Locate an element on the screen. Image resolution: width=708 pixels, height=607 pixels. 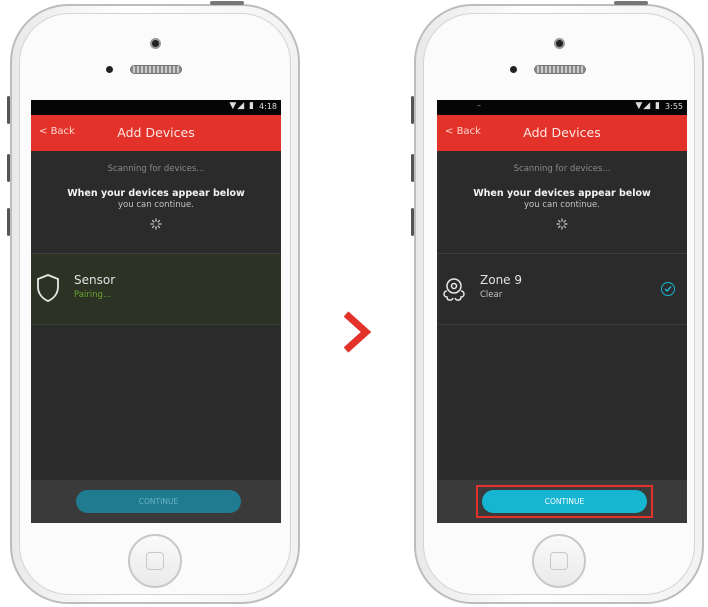
status-time: 4:18 is located at coordinates (268, 106).